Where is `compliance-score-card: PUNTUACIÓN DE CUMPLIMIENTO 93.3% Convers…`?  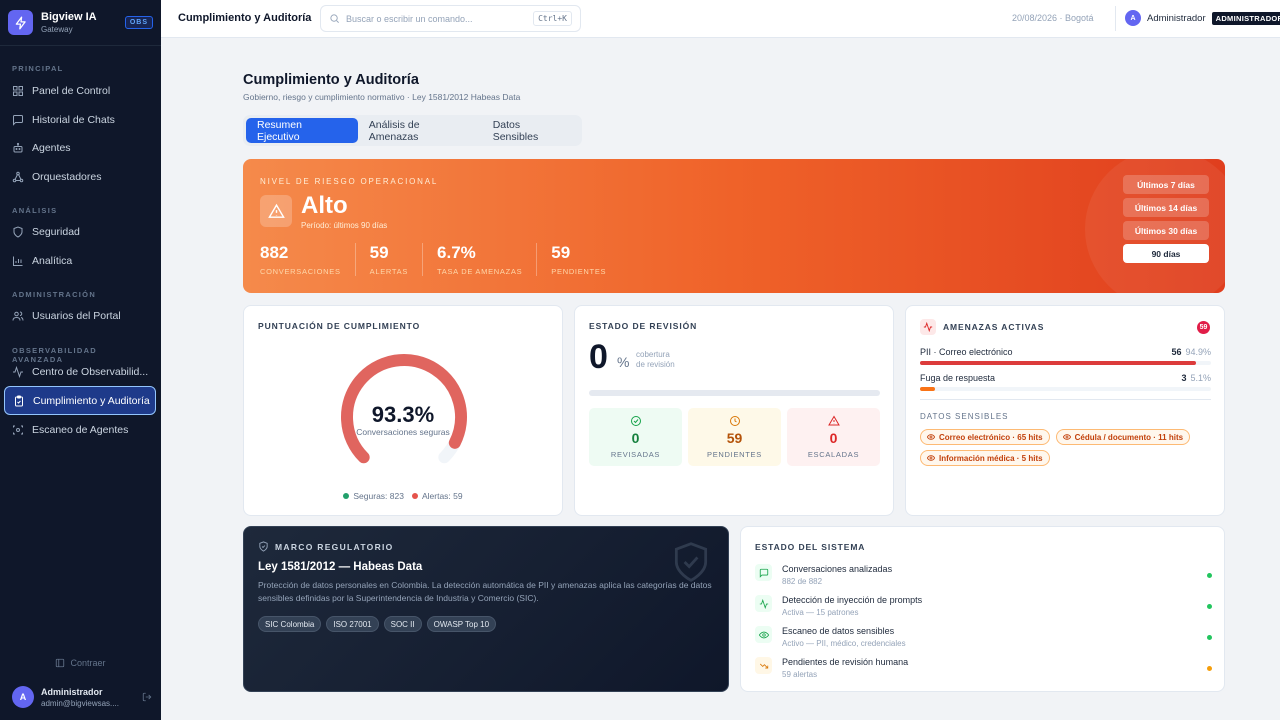 compliance-score-card: PUNTUACIÓN DE CUMPLIMIENTO 93.3% Convers… is located at coordinates (403, 410).